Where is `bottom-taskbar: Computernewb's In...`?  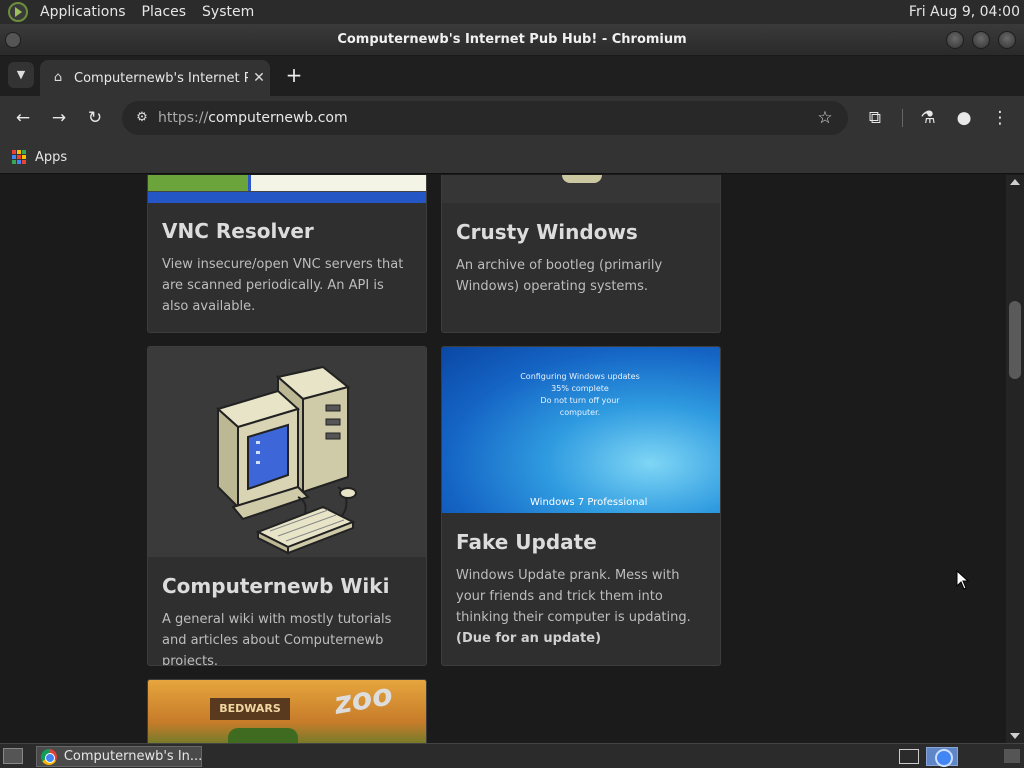 bottom-taskbar: Computernewb's In... is located at coordinates (512, 755).